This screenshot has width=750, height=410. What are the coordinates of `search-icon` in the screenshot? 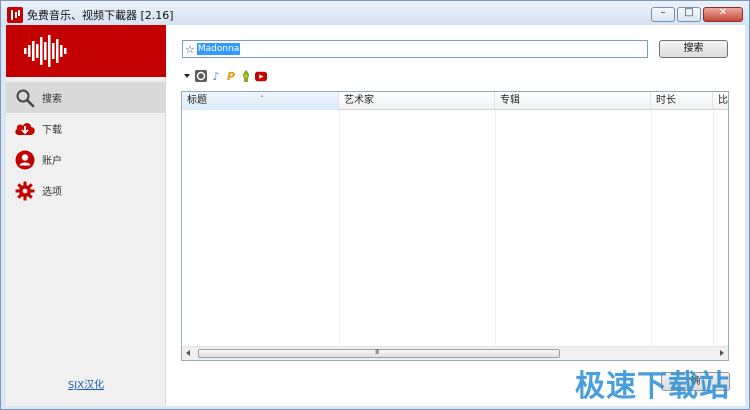 It's located at (25, 98).